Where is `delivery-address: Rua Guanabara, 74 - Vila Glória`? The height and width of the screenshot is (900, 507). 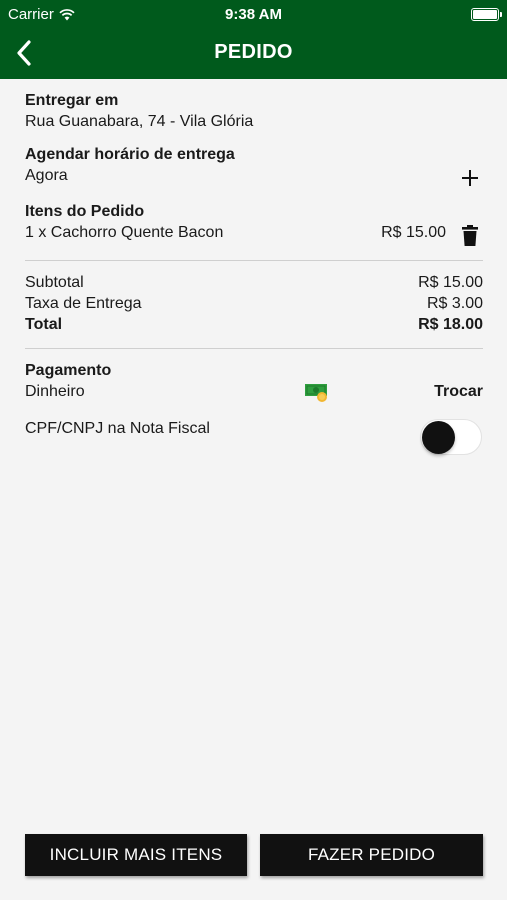 delivery-address: Rua Guanabara, 74 - Vila Glória is located at coordinates (139, 121).